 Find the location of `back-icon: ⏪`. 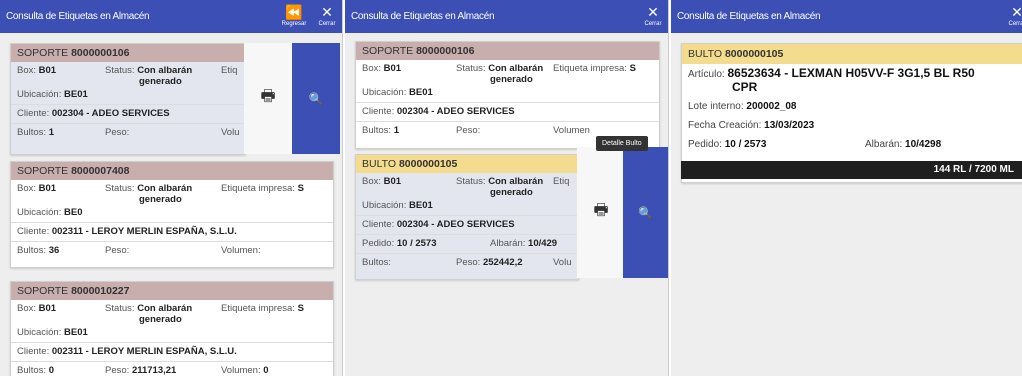

back-icon: ⏪ is located at coordinates (294, 12).